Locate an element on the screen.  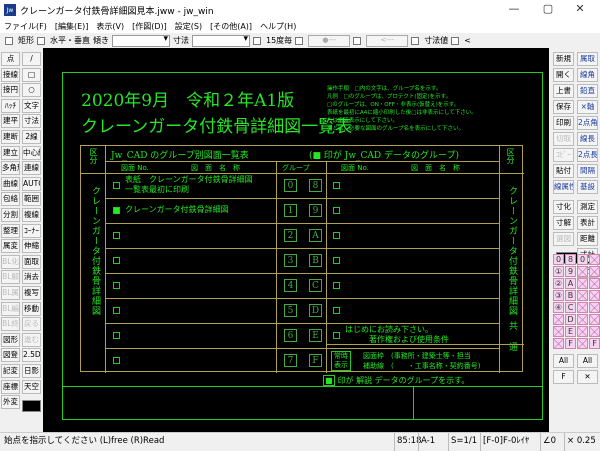
tool-button: 進む is located at coordinates (31, 339).